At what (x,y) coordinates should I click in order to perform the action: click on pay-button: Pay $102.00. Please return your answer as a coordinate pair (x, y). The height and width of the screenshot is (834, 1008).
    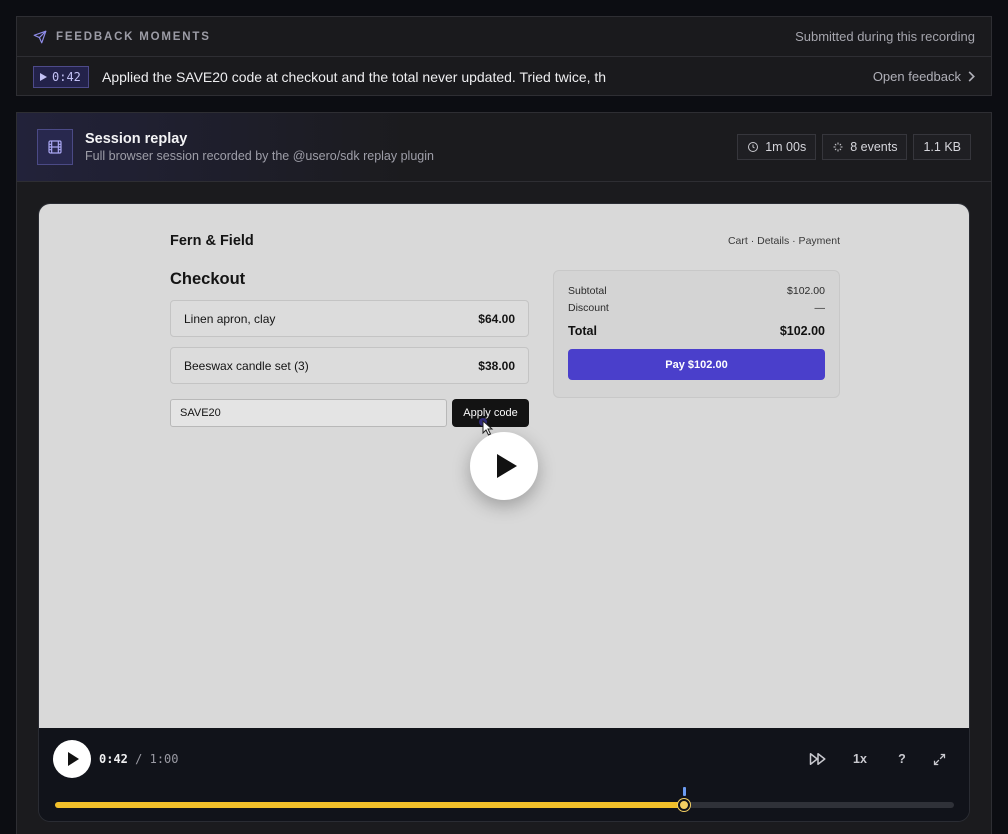
    Looking at the image, I should click on (696, 364).